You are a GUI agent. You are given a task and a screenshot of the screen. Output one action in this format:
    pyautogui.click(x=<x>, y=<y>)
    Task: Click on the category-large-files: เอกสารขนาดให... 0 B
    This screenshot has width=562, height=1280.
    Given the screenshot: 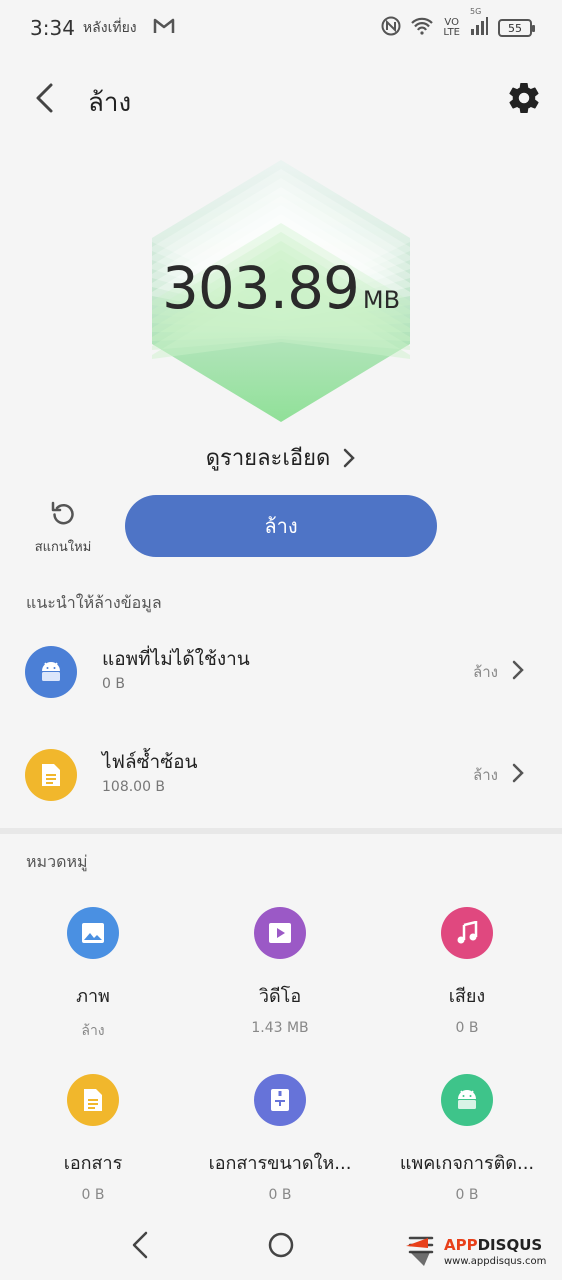 What is the action you would take?
    pyautogui.click(x=280, y=1138)
    